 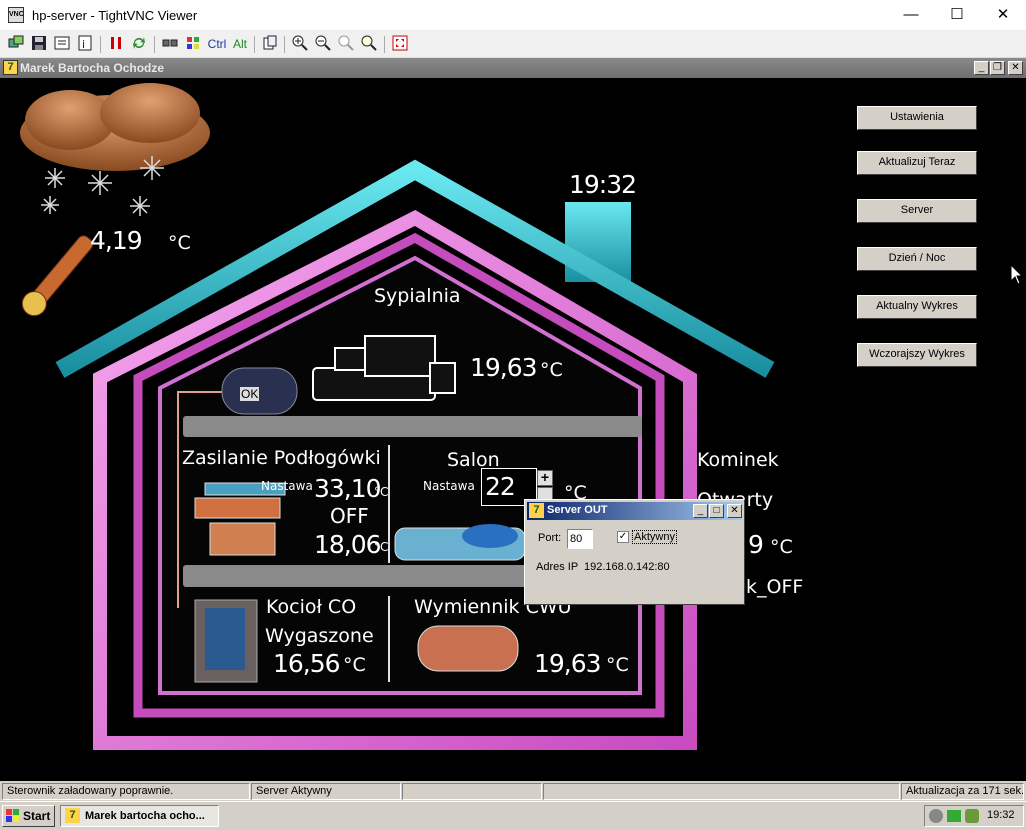 What do you see at coordinates (326, 791) in the screenshot?
I see `server-status: Server Aktywny` at bounding box center [326, 791].